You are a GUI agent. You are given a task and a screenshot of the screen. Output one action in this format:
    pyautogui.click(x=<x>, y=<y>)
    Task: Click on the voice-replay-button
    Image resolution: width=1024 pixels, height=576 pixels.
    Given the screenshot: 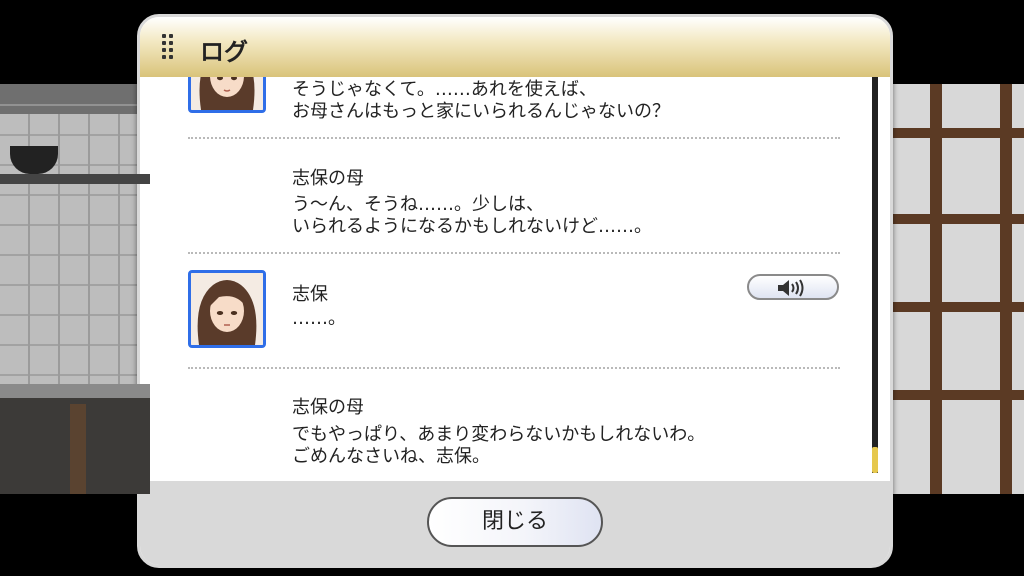 What is the action you would take?
    pyautogui.click(x=793, y=287)
    